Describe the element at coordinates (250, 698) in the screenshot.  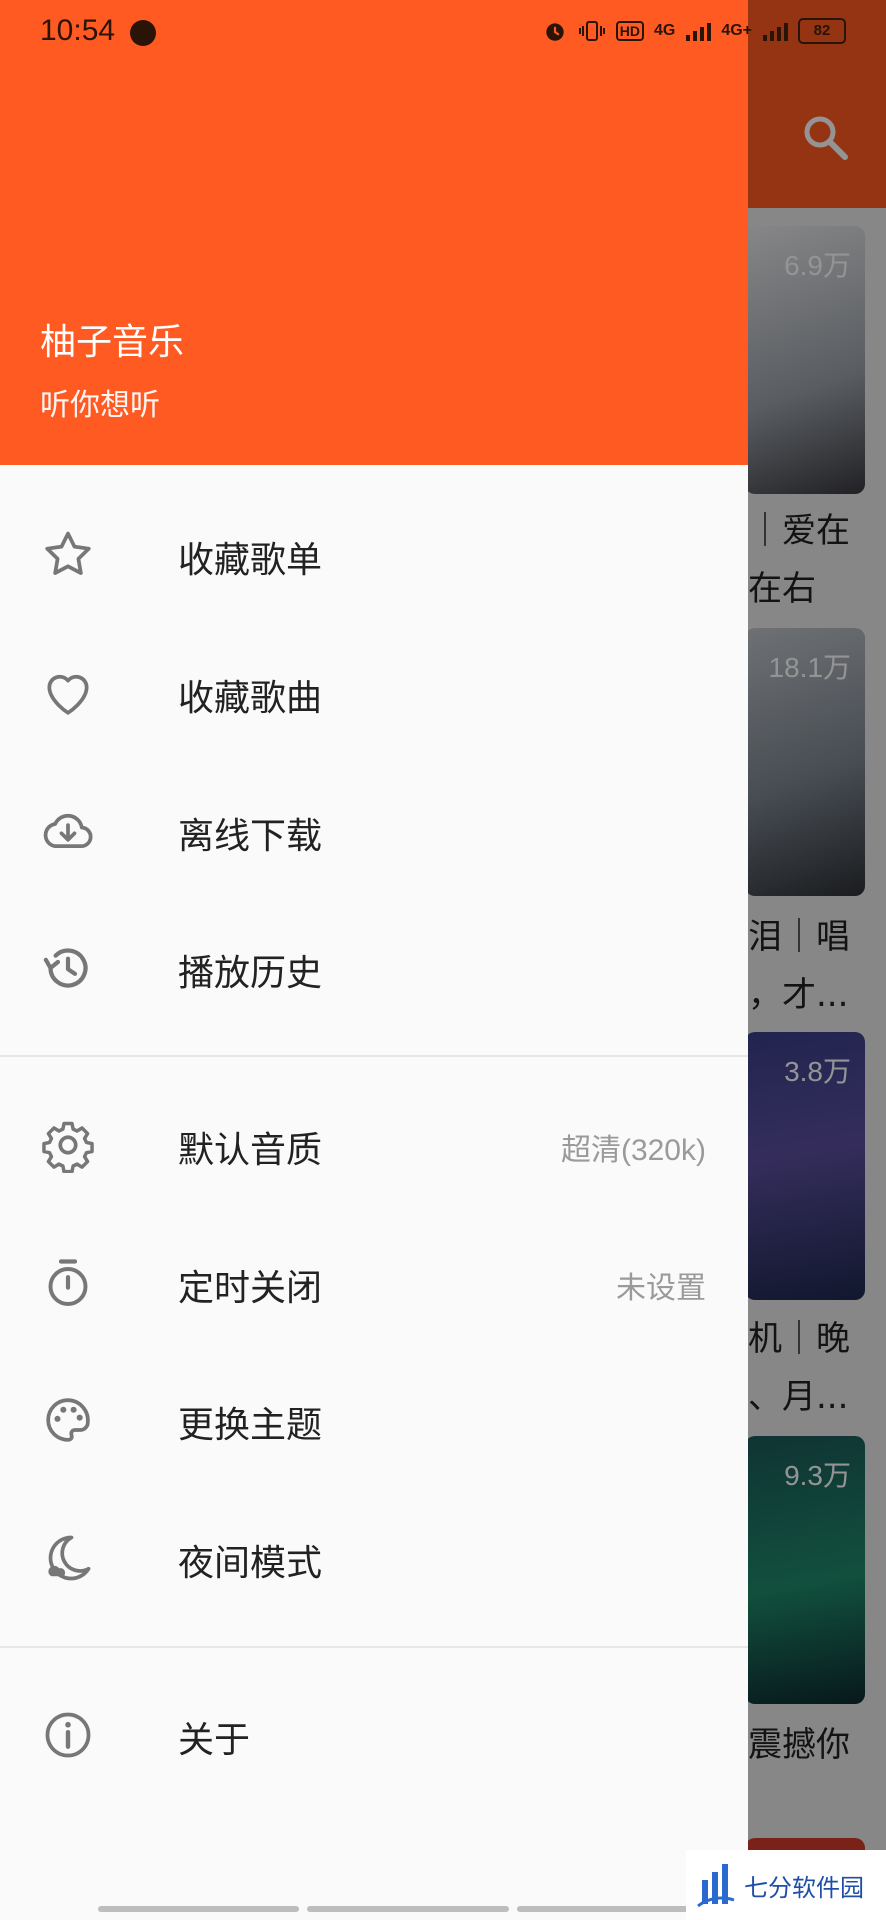
I see `menu-item-label: 收藏歌曲` at that location.